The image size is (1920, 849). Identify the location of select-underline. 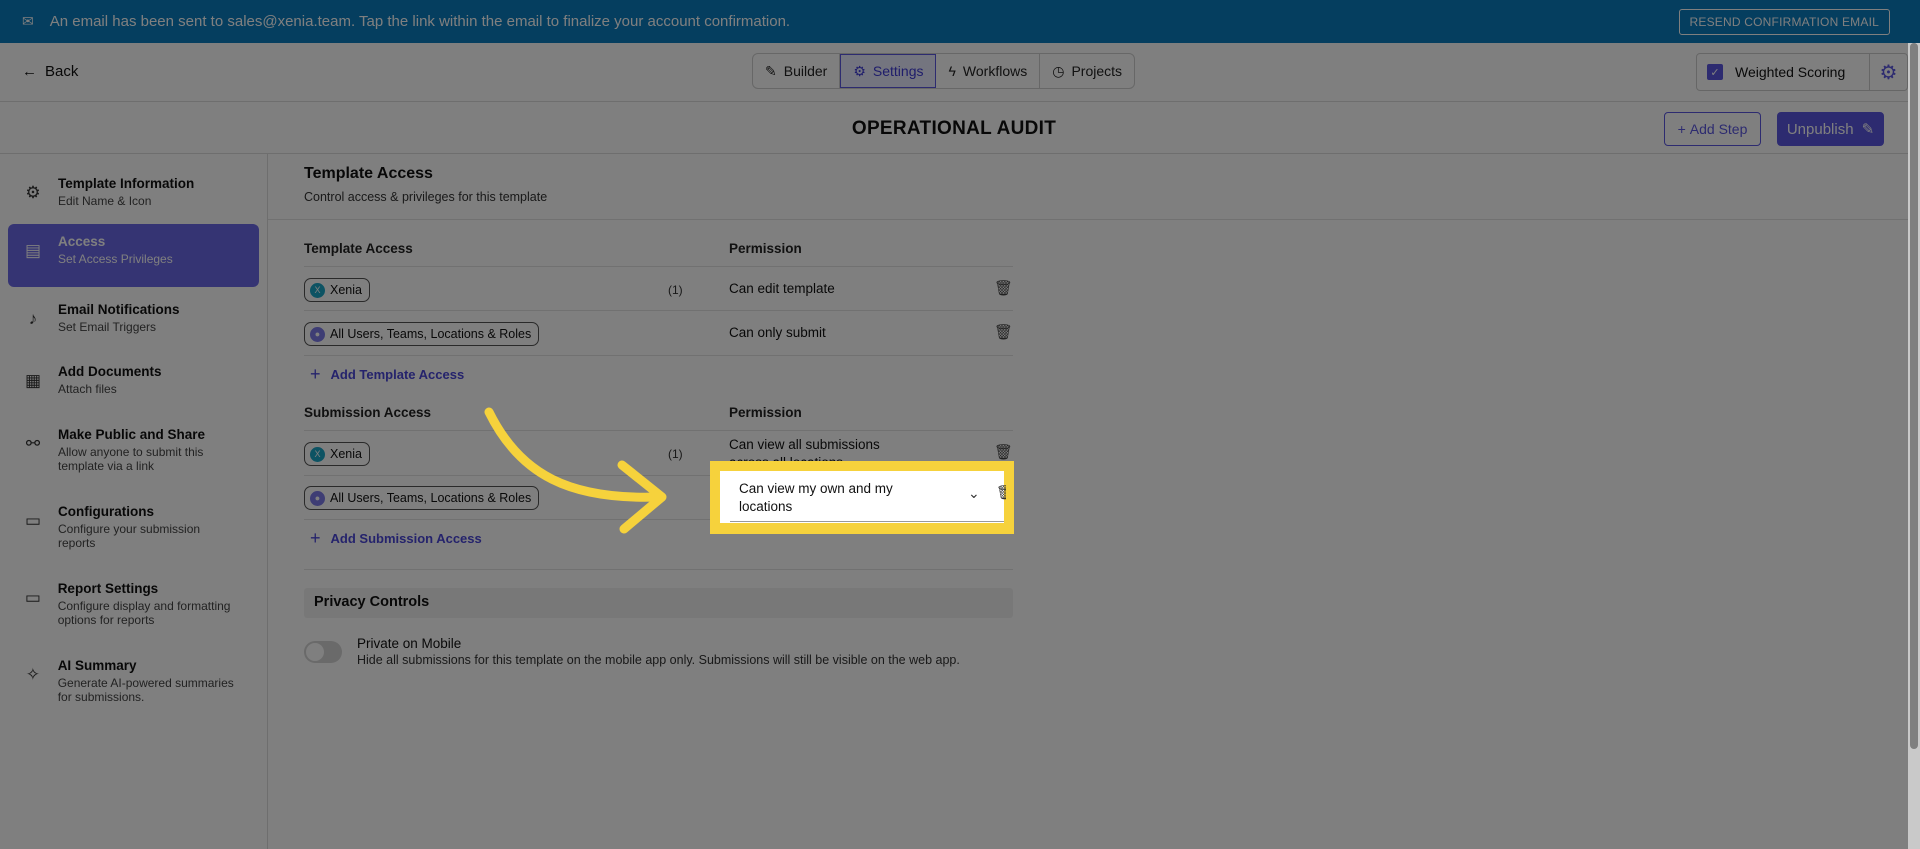
(867, 521).